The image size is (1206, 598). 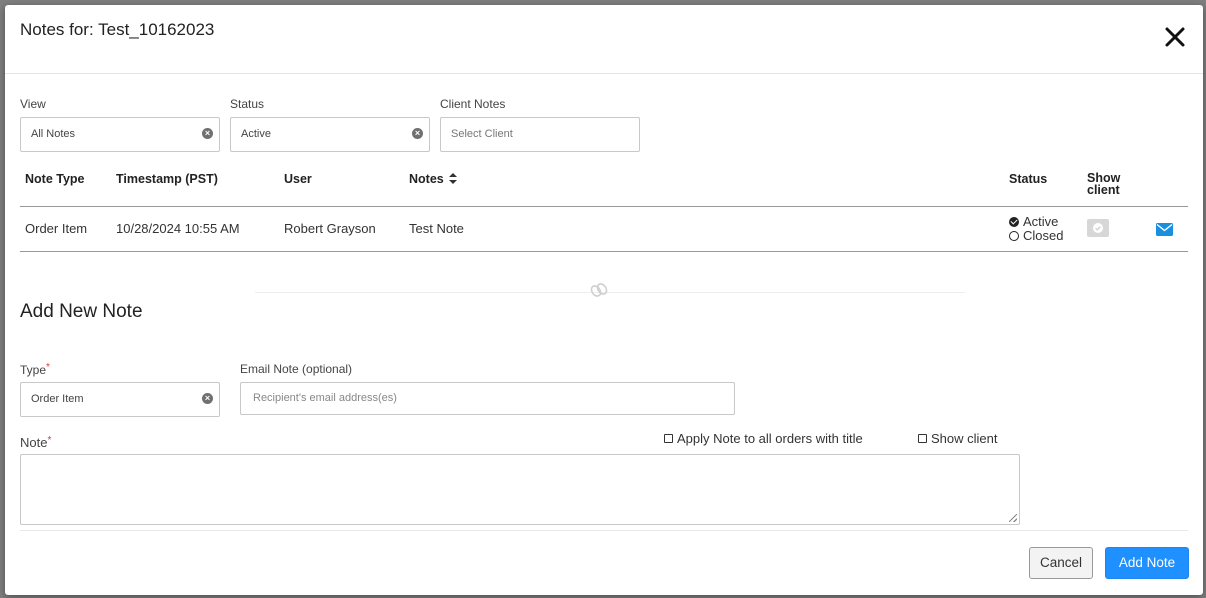 I want to click on add-note-title: Add New Note, so click(x=81, y=311).